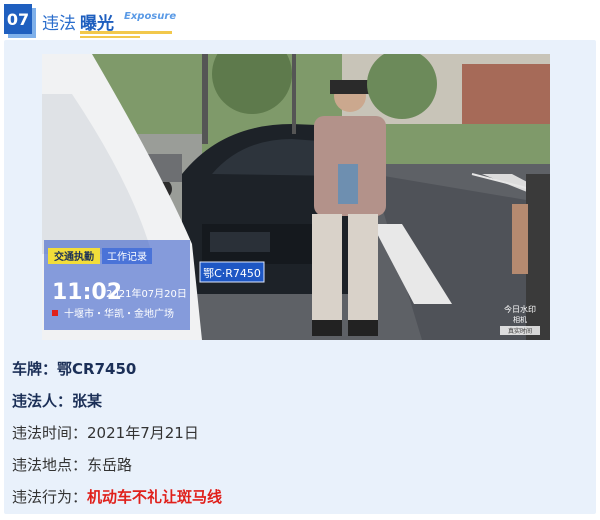 Image resolution: width=600 pixels, height=520 pixels. Describe the element at coordinates (146, 293) in the screenshot. I see `watermark-date: 2021年07月20日` at that location.